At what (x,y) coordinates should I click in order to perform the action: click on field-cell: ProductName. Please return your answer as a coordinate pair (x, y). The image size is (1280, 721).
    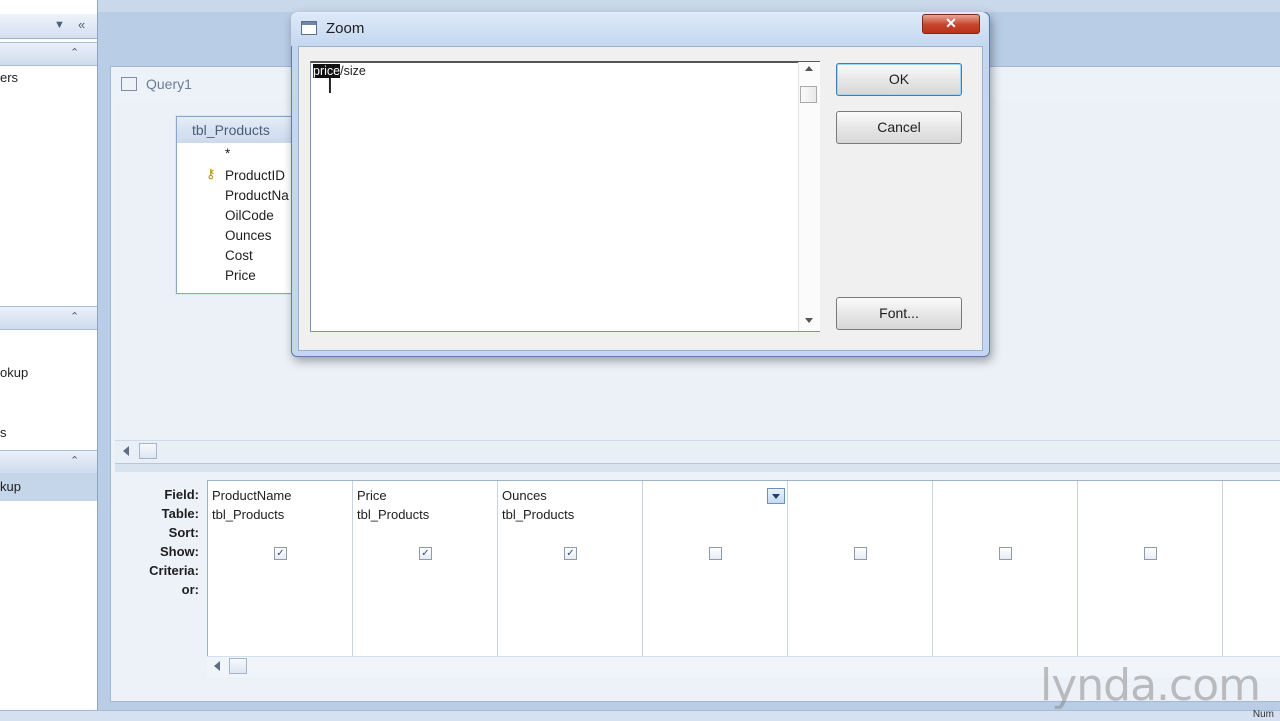
    Looking at the image, I should click on (251, 495).